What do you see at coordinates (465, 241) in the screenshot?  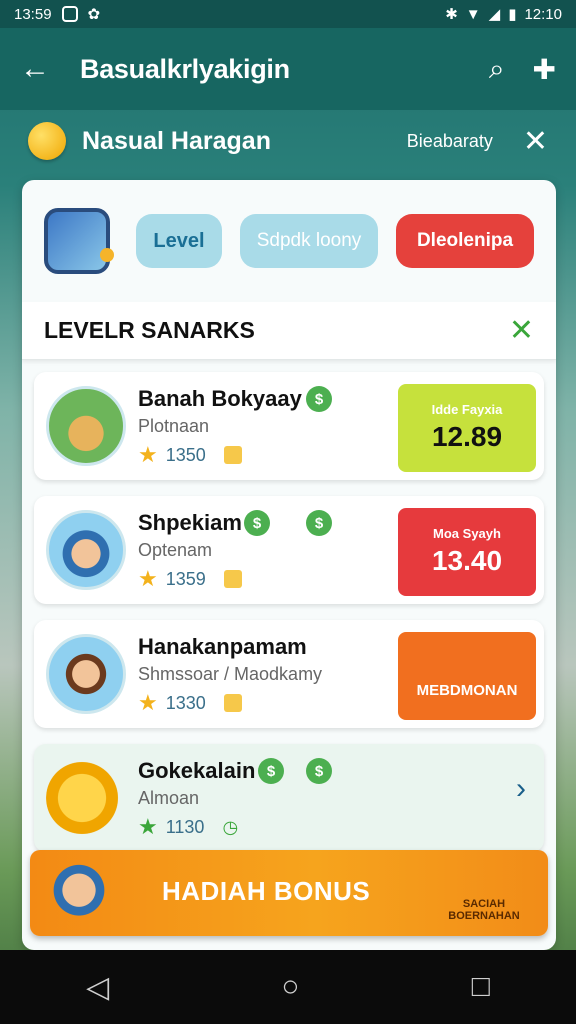 I see `filter-chip-red: Dleolenipa` at bounding box center [465, 241].